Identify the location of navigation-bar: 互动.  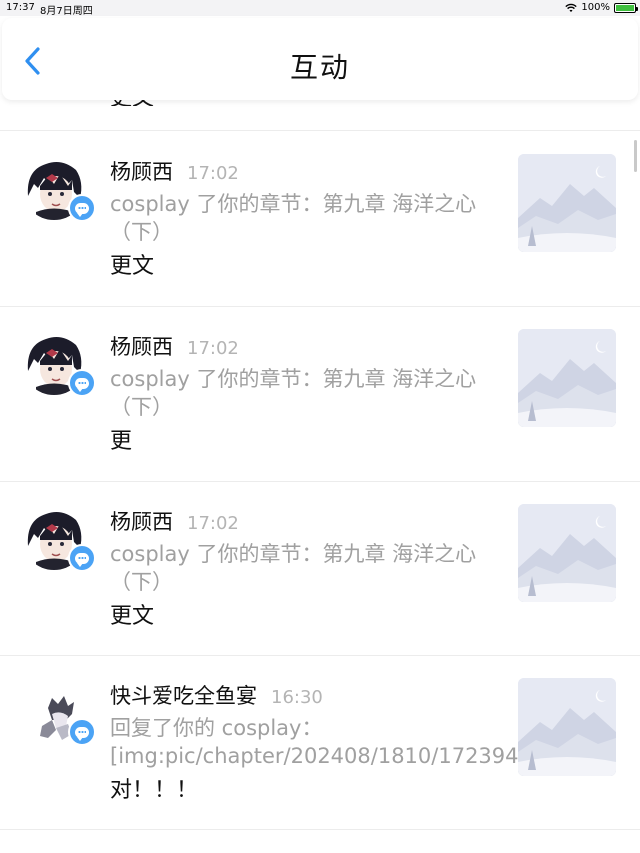
(320, 59).